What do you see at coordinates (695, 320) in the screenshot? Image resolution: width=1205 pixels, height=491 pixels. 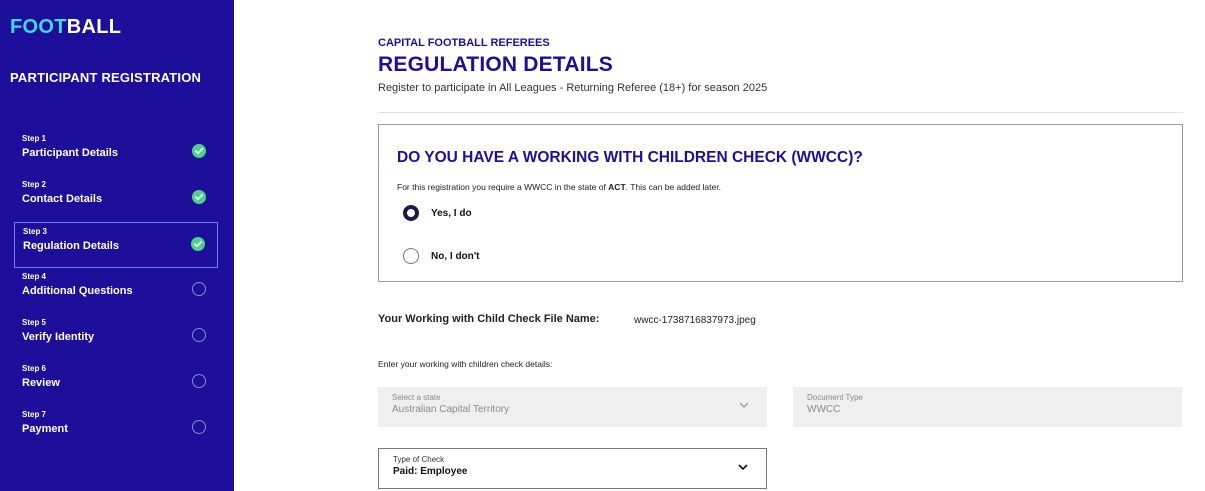 I see `file-name-value: wwcc-1738716837973.jpeg` at bounding box center [695, 320].